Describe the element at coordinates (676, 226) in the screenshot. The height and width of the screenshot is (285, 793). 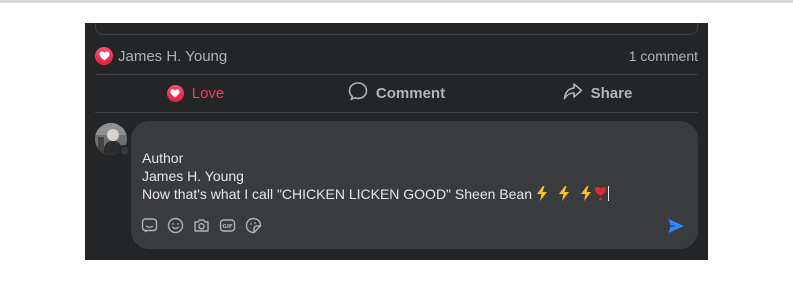
I see `send-icon` at that location.